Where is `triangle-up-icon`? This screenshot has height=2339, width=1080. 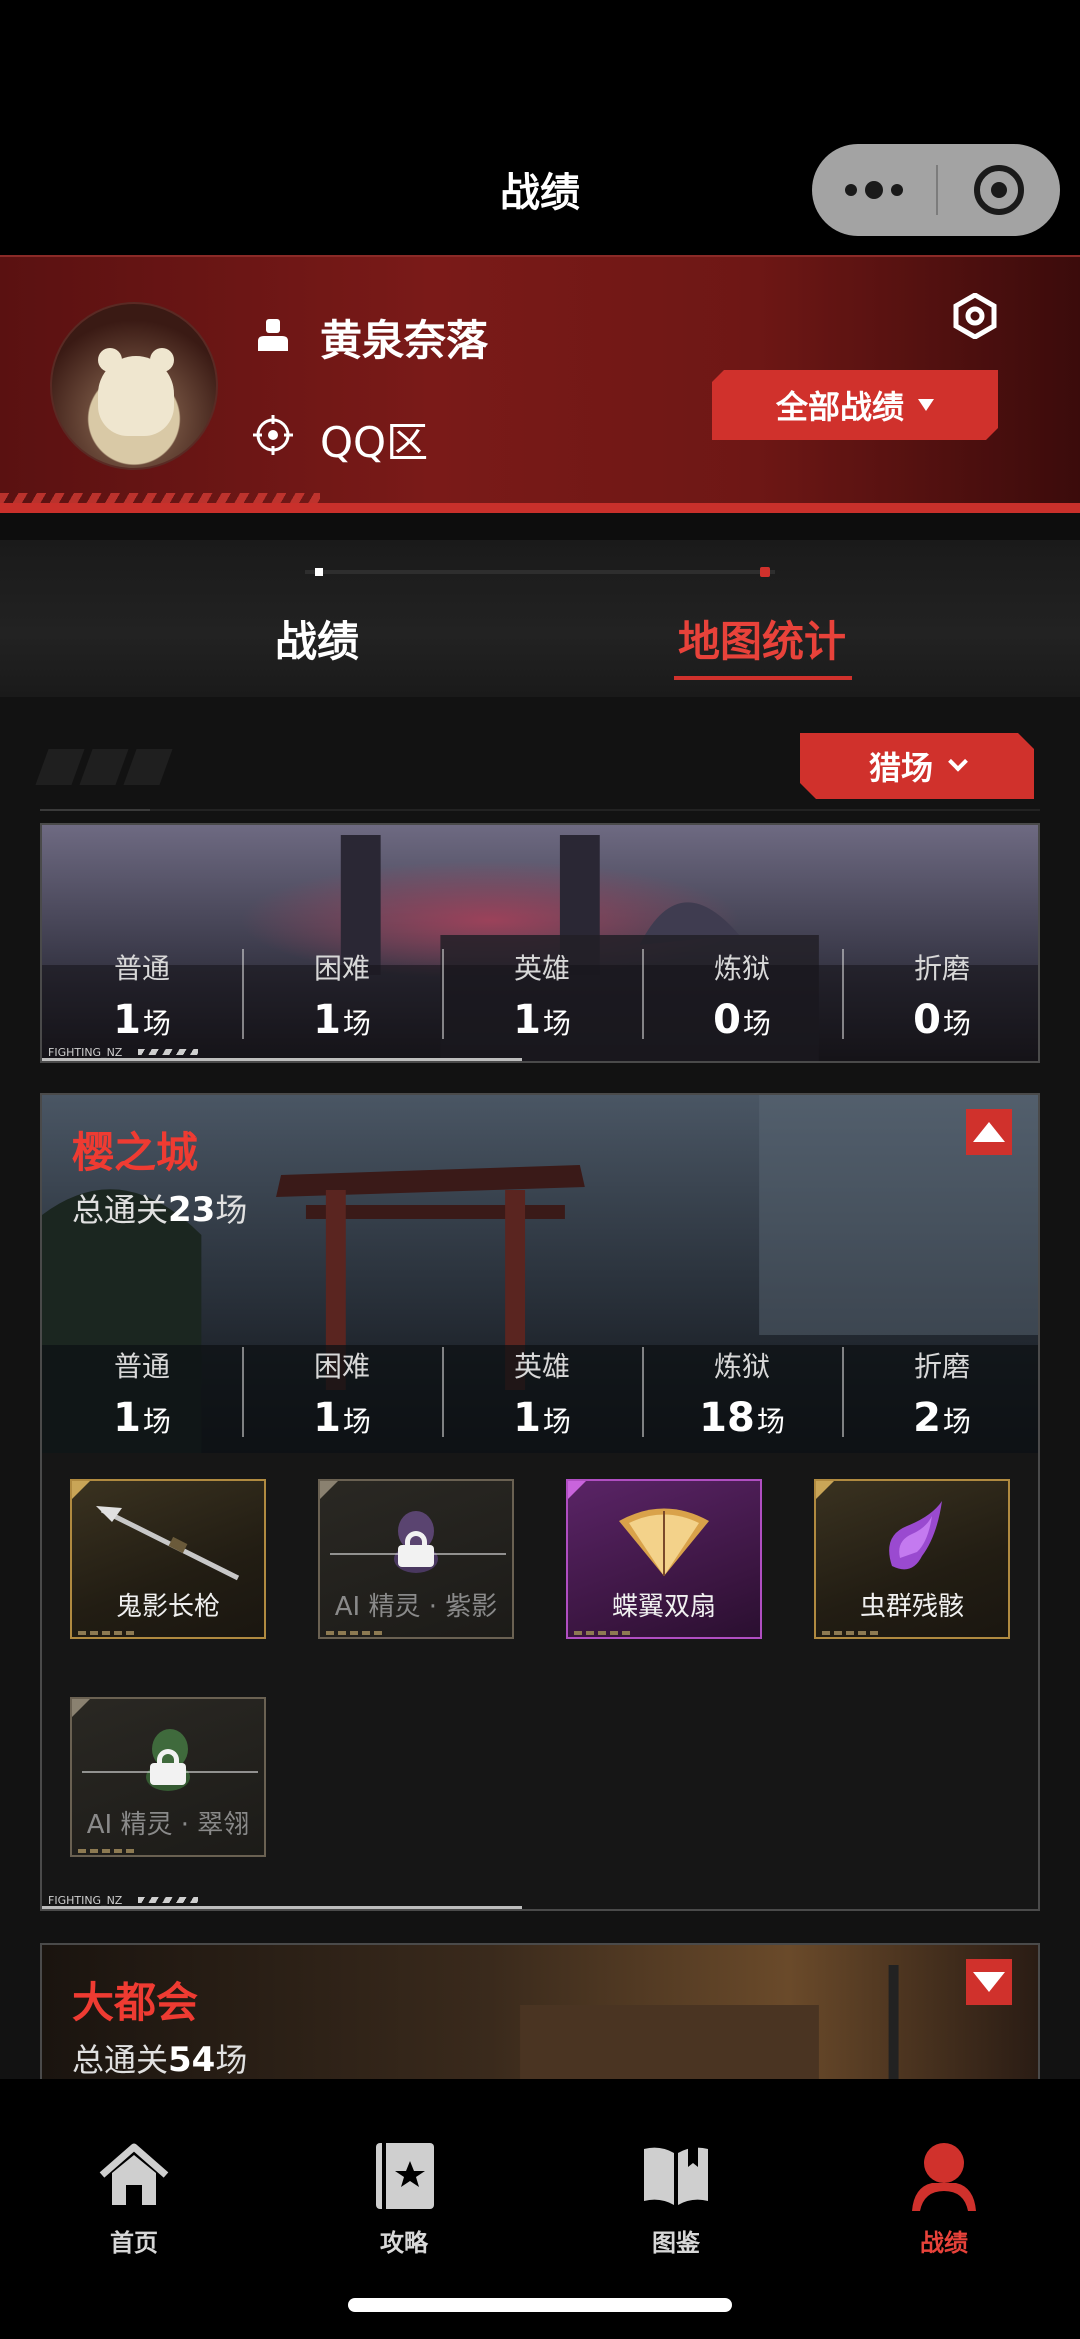 triangle-up-icon is located at coordinates (989, 1132).